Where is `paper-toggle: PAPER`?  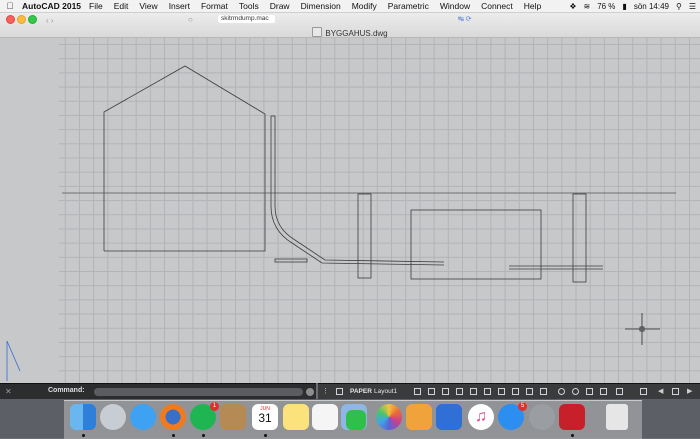
paper-toggle: PAPER is located at coordinates (361, 391).